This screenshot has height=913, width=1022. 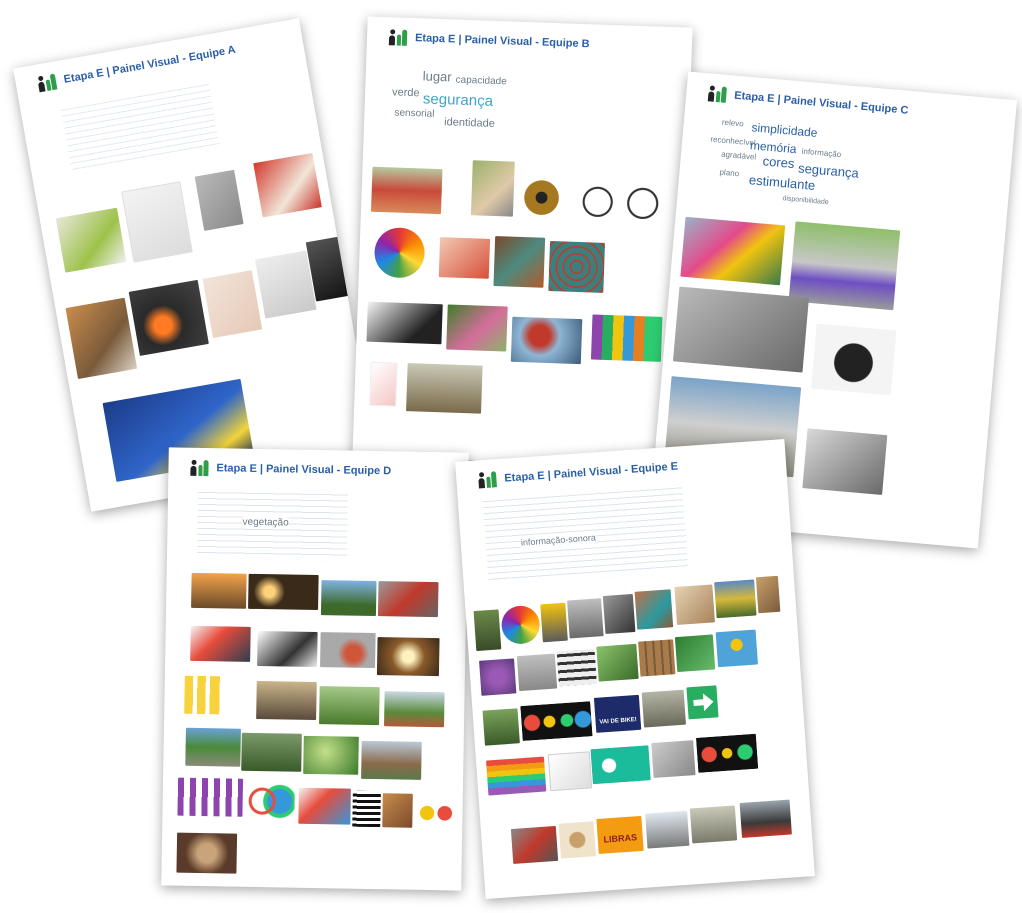 I want to click on sheet-title: Etapa E | Painel Visual - Equipe A, so click(x=149, y=64).